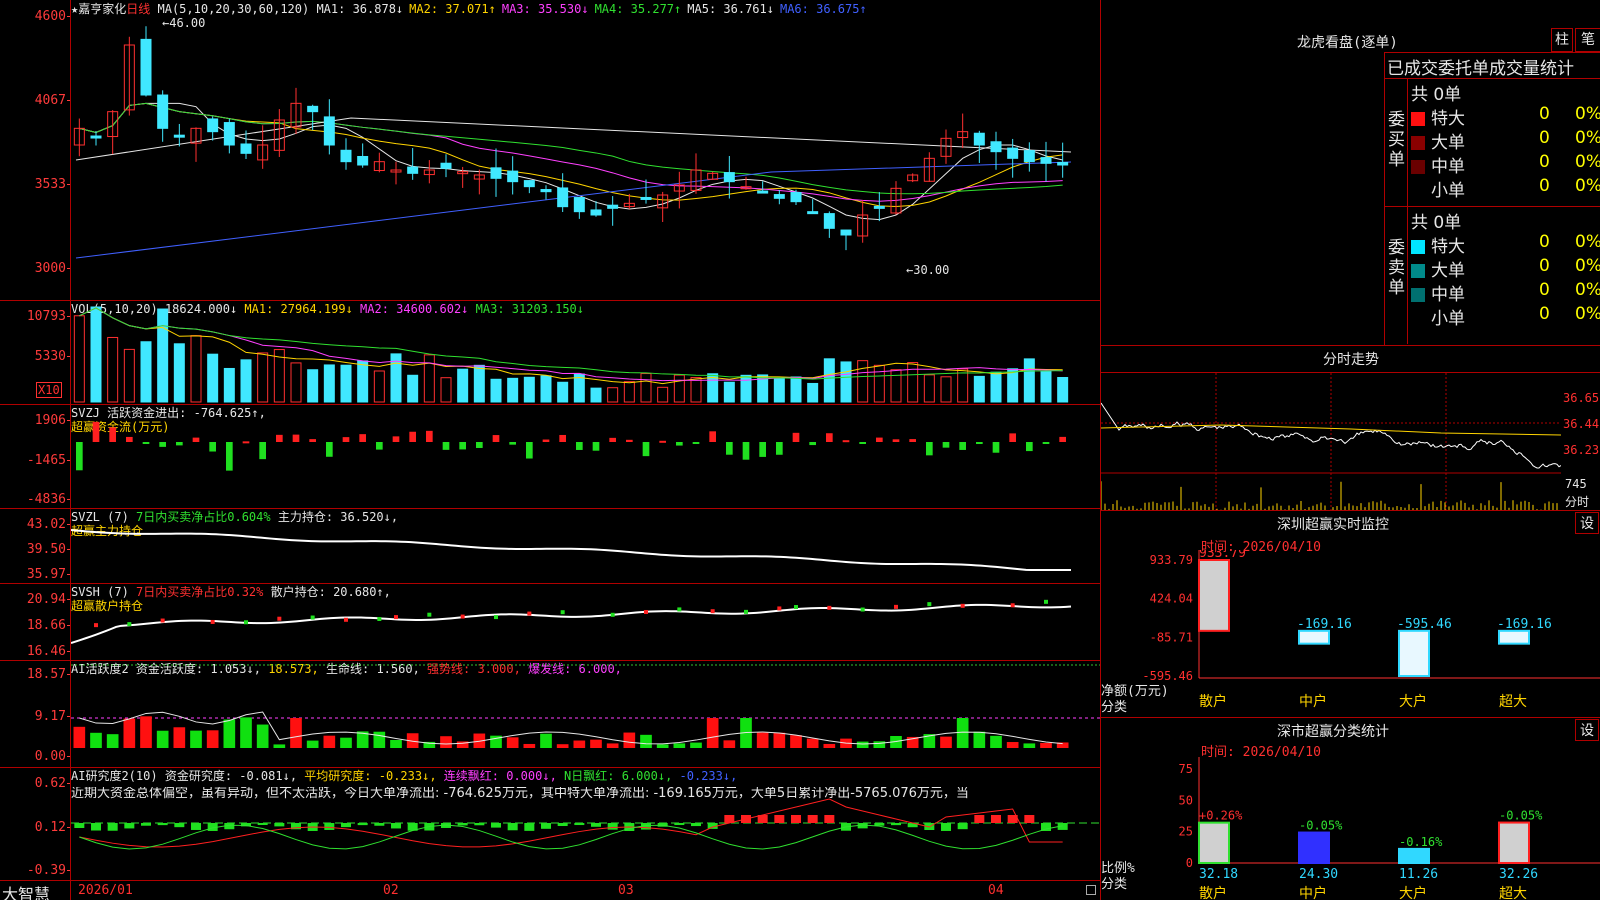  Describe the element at coordinates (48, 460) in the screenshot. I see `svzj-tick: -1465` at that location.